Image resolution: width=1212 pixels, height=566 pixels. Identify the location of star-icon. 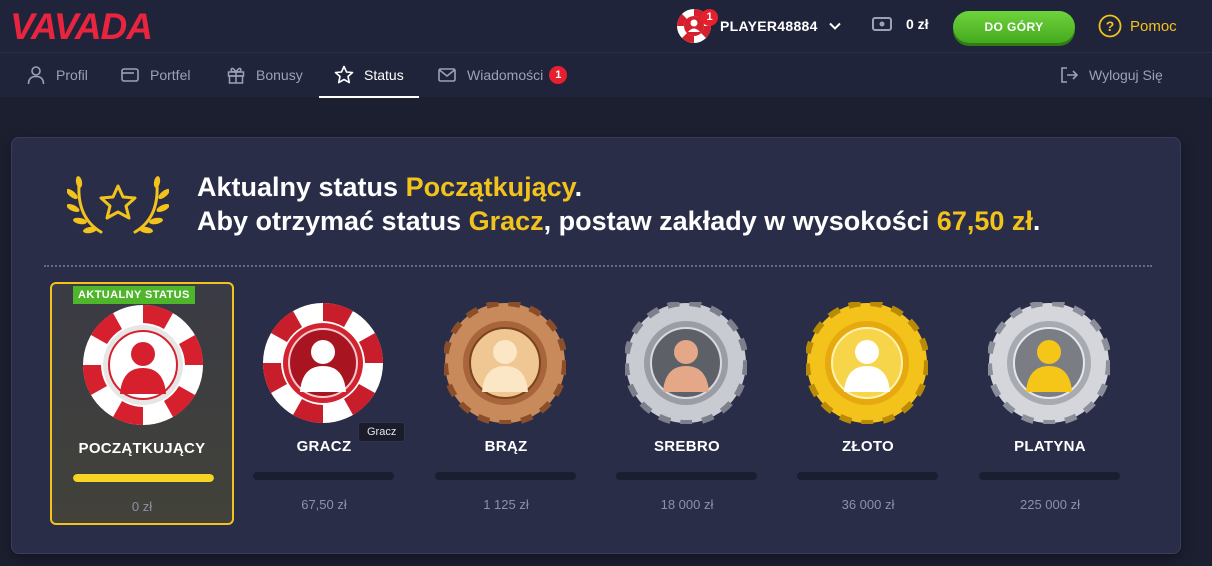
(344, 74).